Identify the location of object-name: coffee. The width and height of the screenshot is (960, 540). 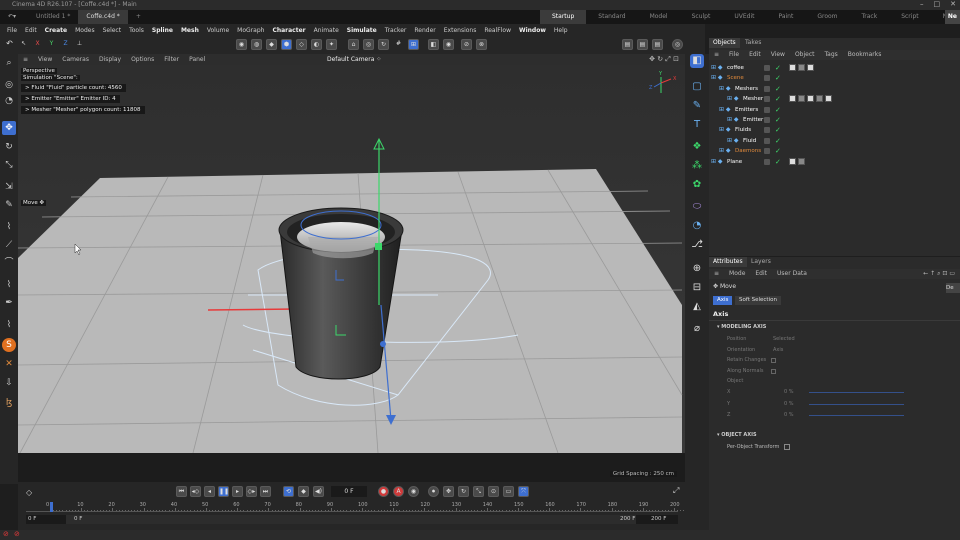
(735, 68).